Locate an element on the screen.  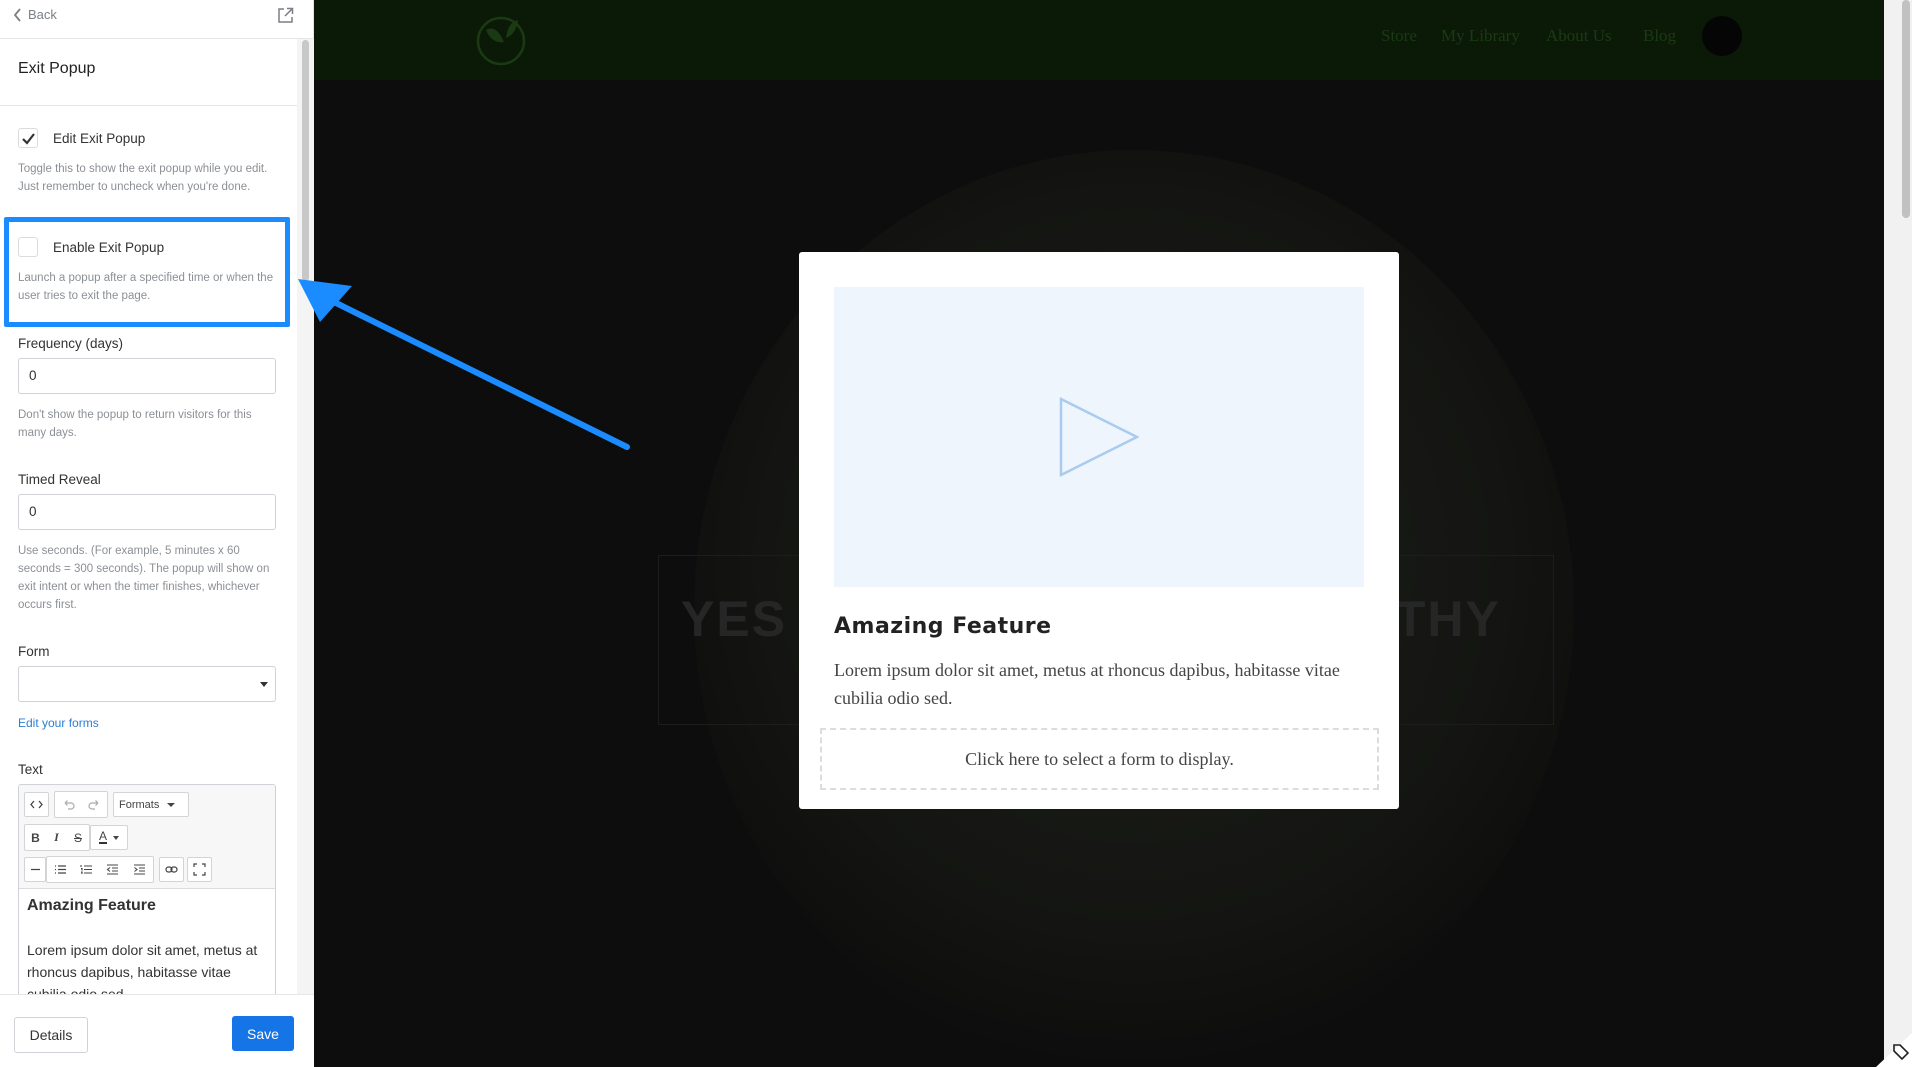
link-icon is located at coordinates (171, 869).